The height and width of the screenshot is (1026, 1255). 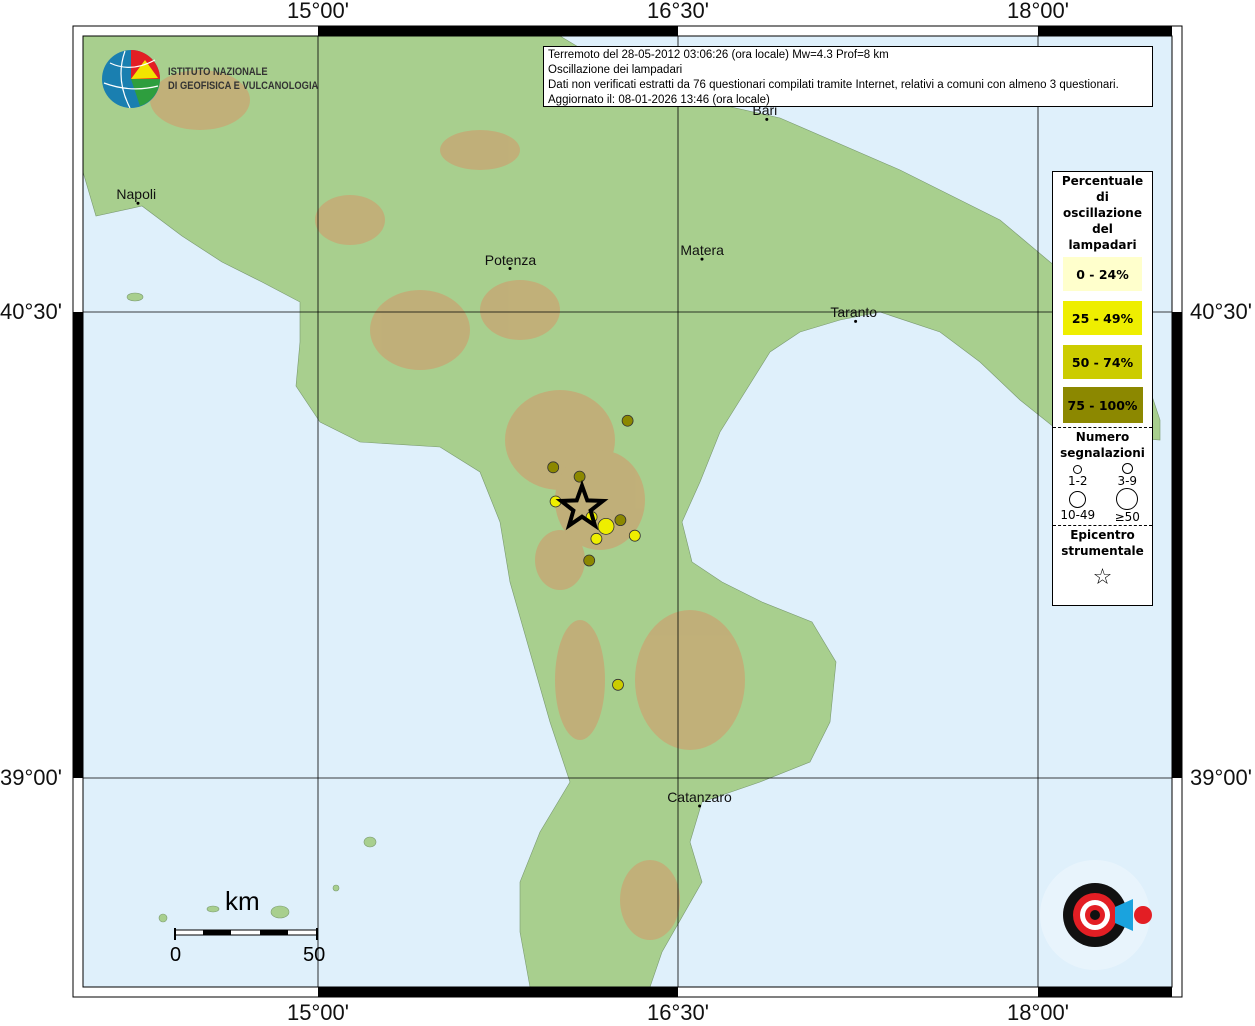 What do you see at coordinates (699, 796) in the screenshot?
I see `city-label: Catanzaro` at bounding box center [699, 796].